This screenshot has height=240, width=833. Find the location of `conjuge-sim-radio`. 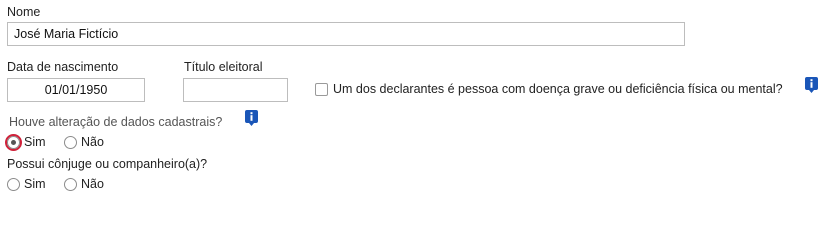

conjuge-sim-radio is located at coordinates (13, 184).